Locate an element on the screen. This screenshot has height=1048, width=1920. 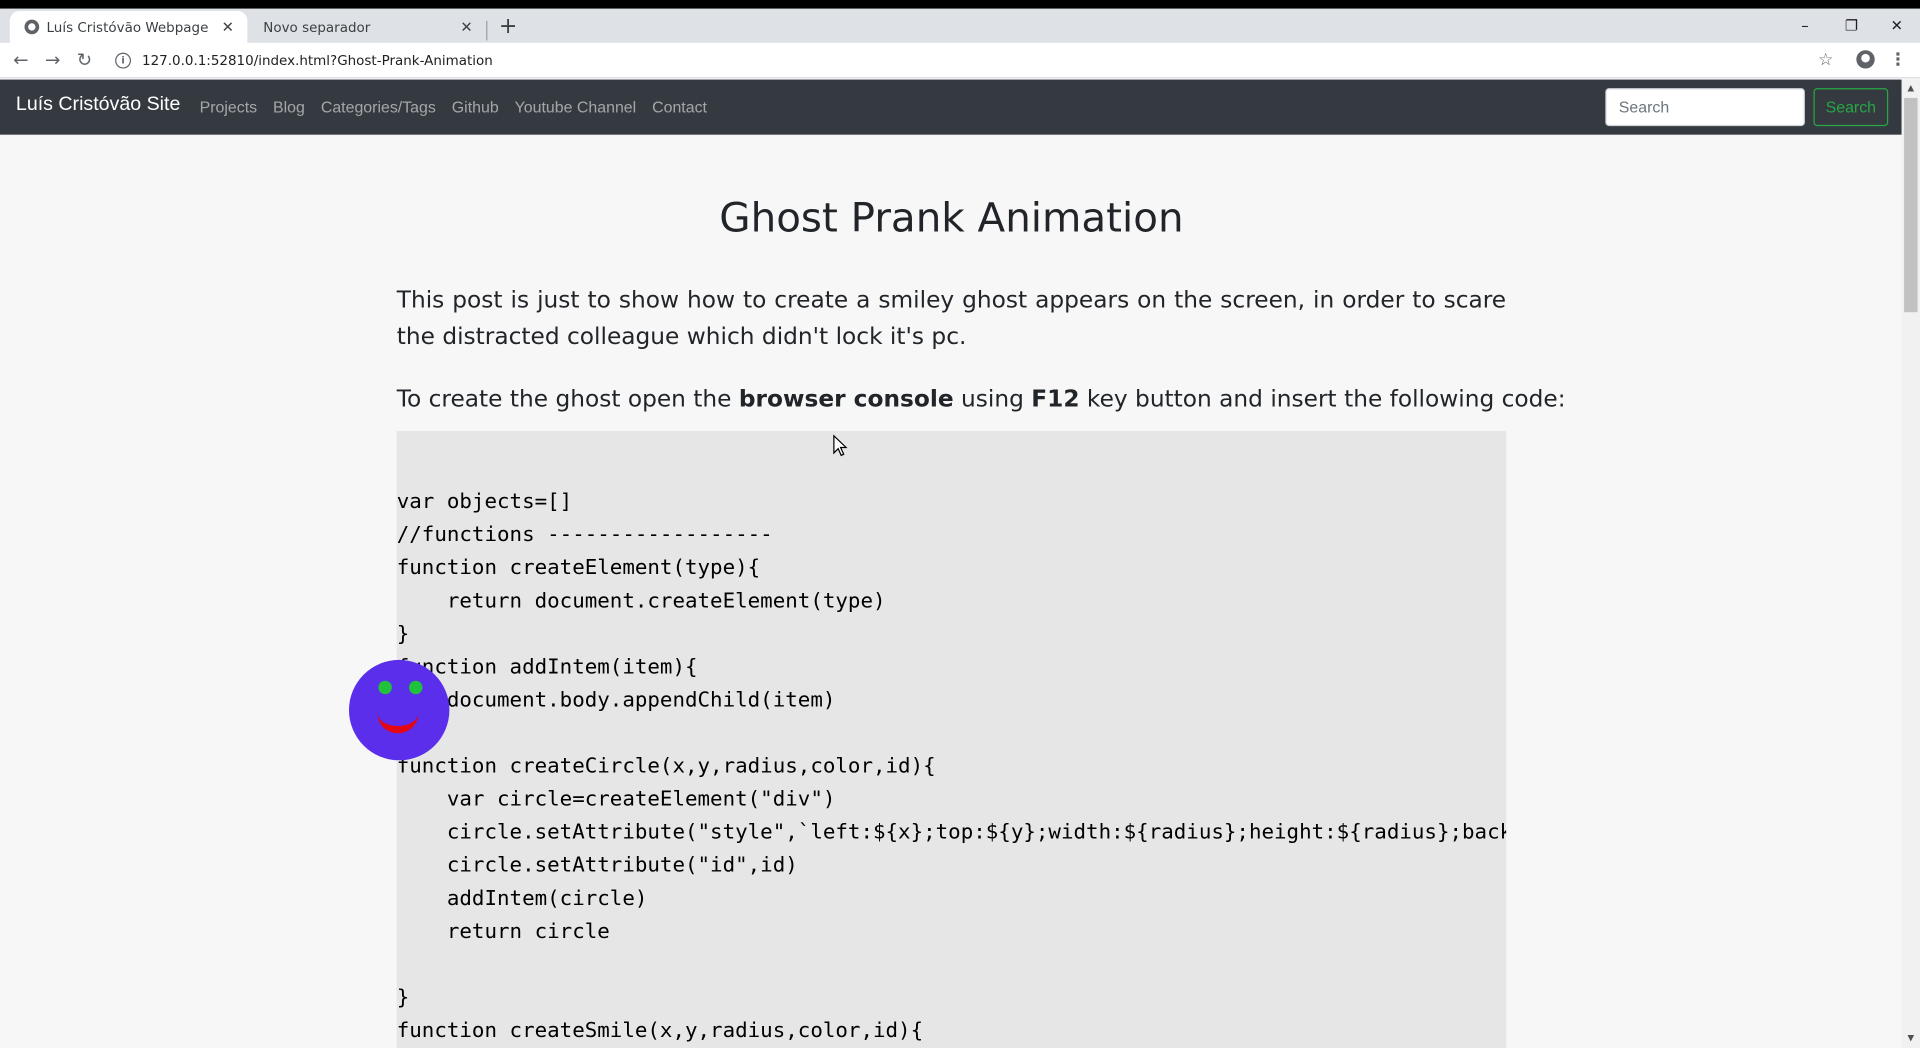
site-brand: Luís Cristóvão Site is located at coordinates (98, 105).